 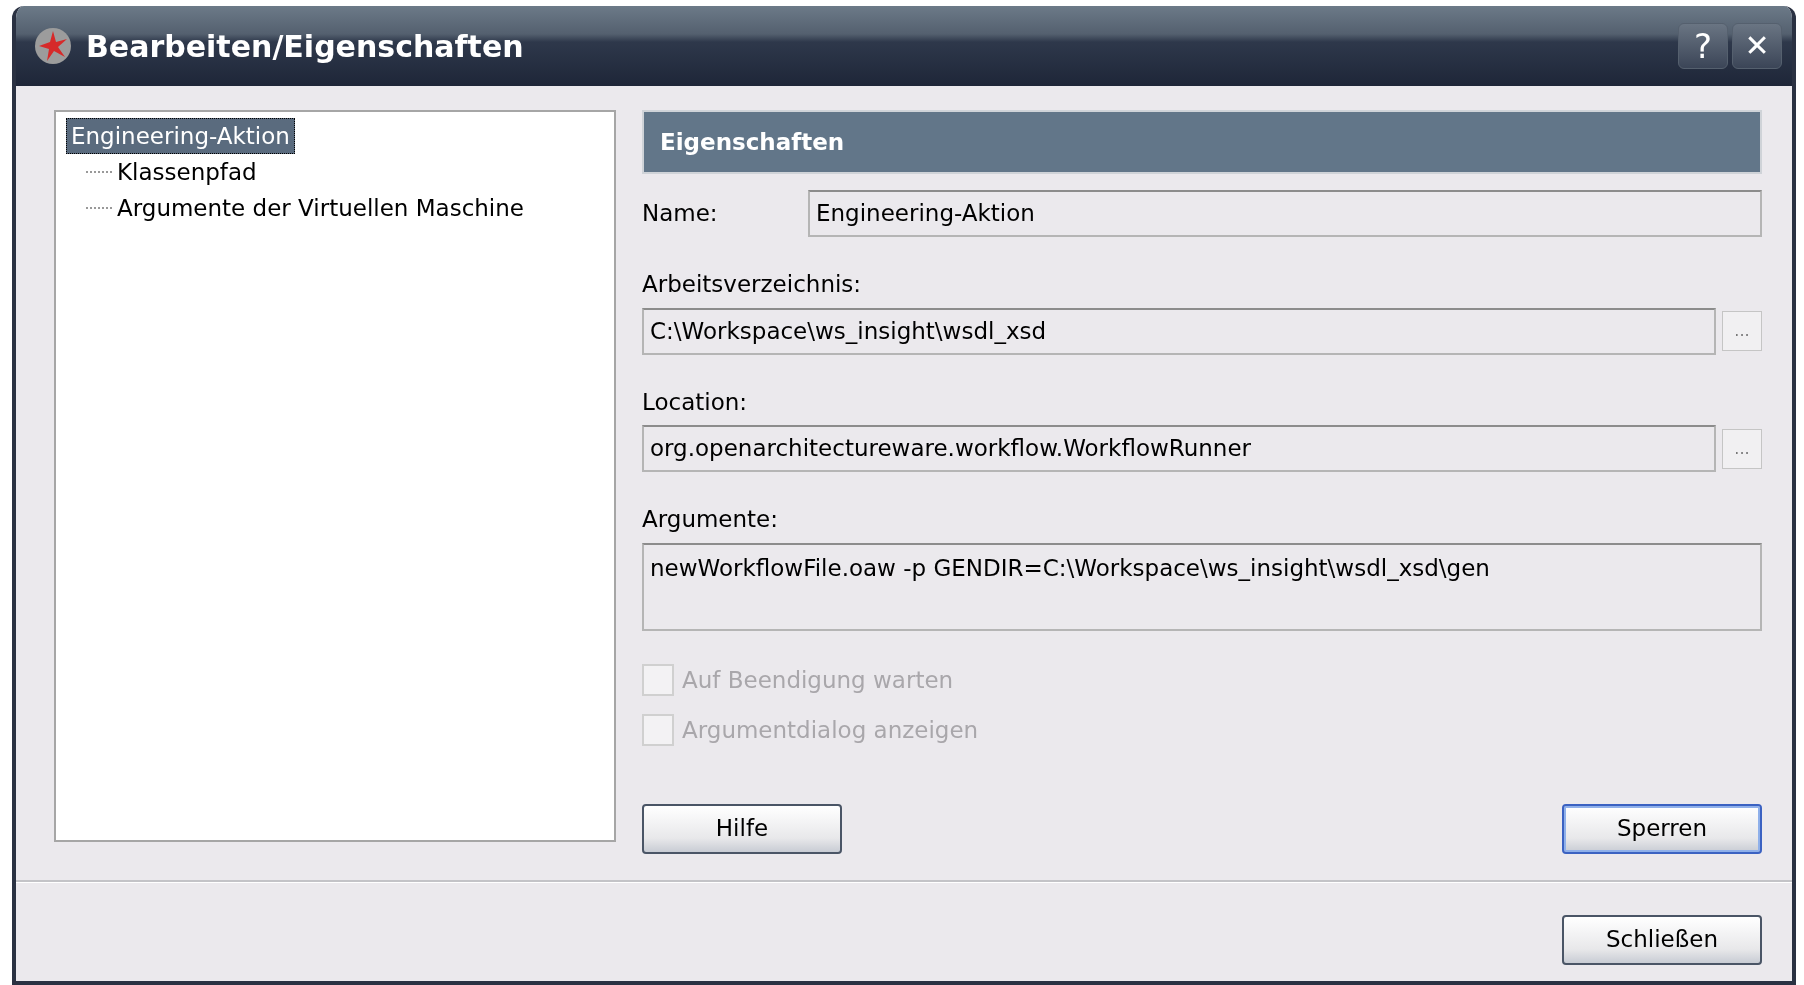 What do you see at coordinates (305, 46) in the screenshot?
I see `window-title: Bearbeiten/Eigenschaften` at bounding box center [305, 46].